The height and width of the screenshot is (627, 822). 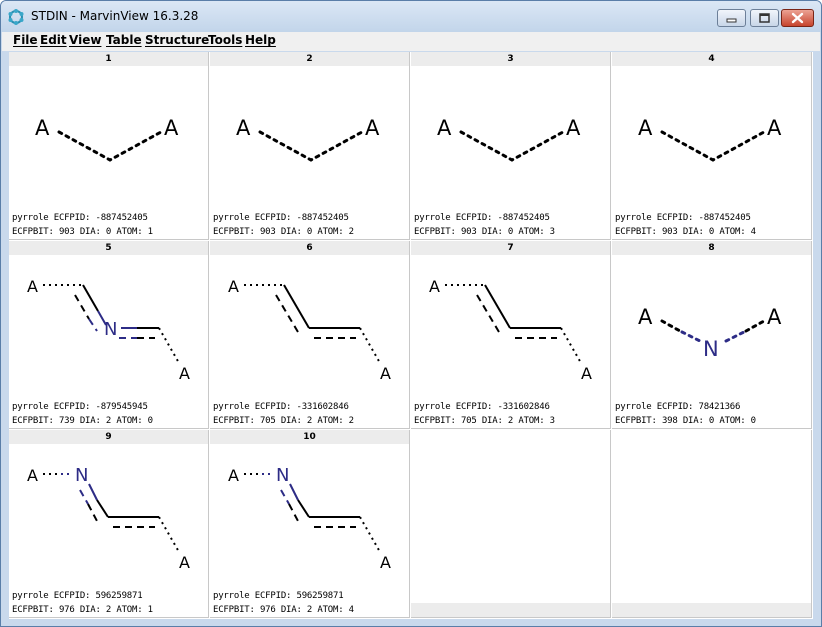 I want to click on close-icon, so click(x=797, y=18).